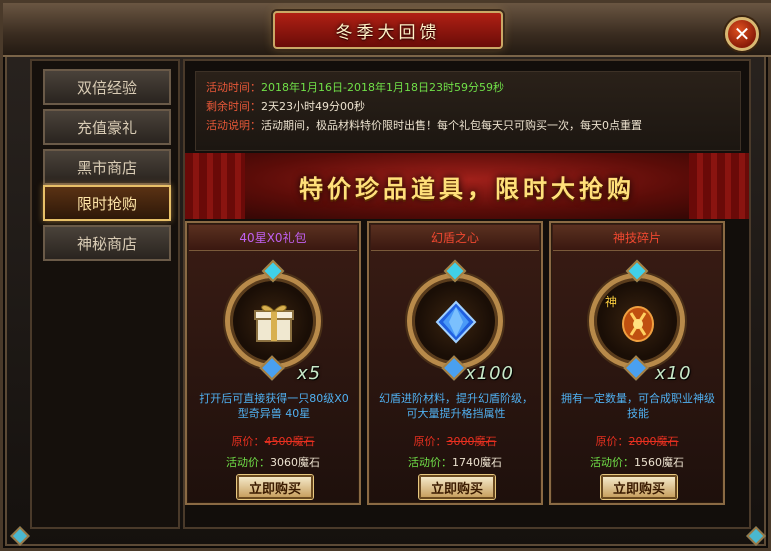  I want to click on item-badge: 神, so click(611, 302).